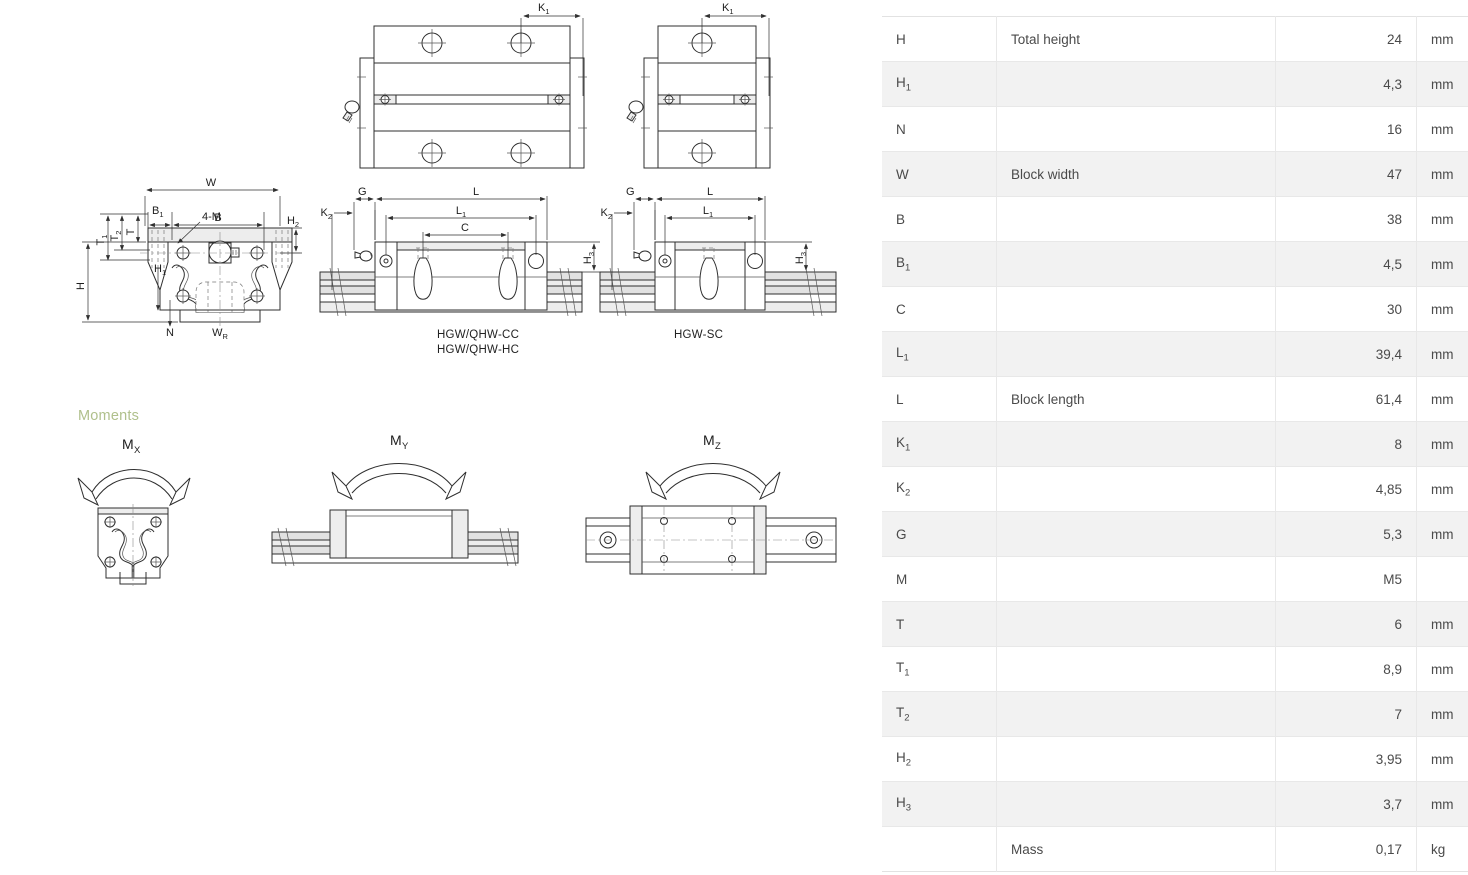 The height and width of the screenshot is (875, 1468). Describe the element at coordinates (939, 264) in the screenshot. I see `cell-symbol: B1` at that location.